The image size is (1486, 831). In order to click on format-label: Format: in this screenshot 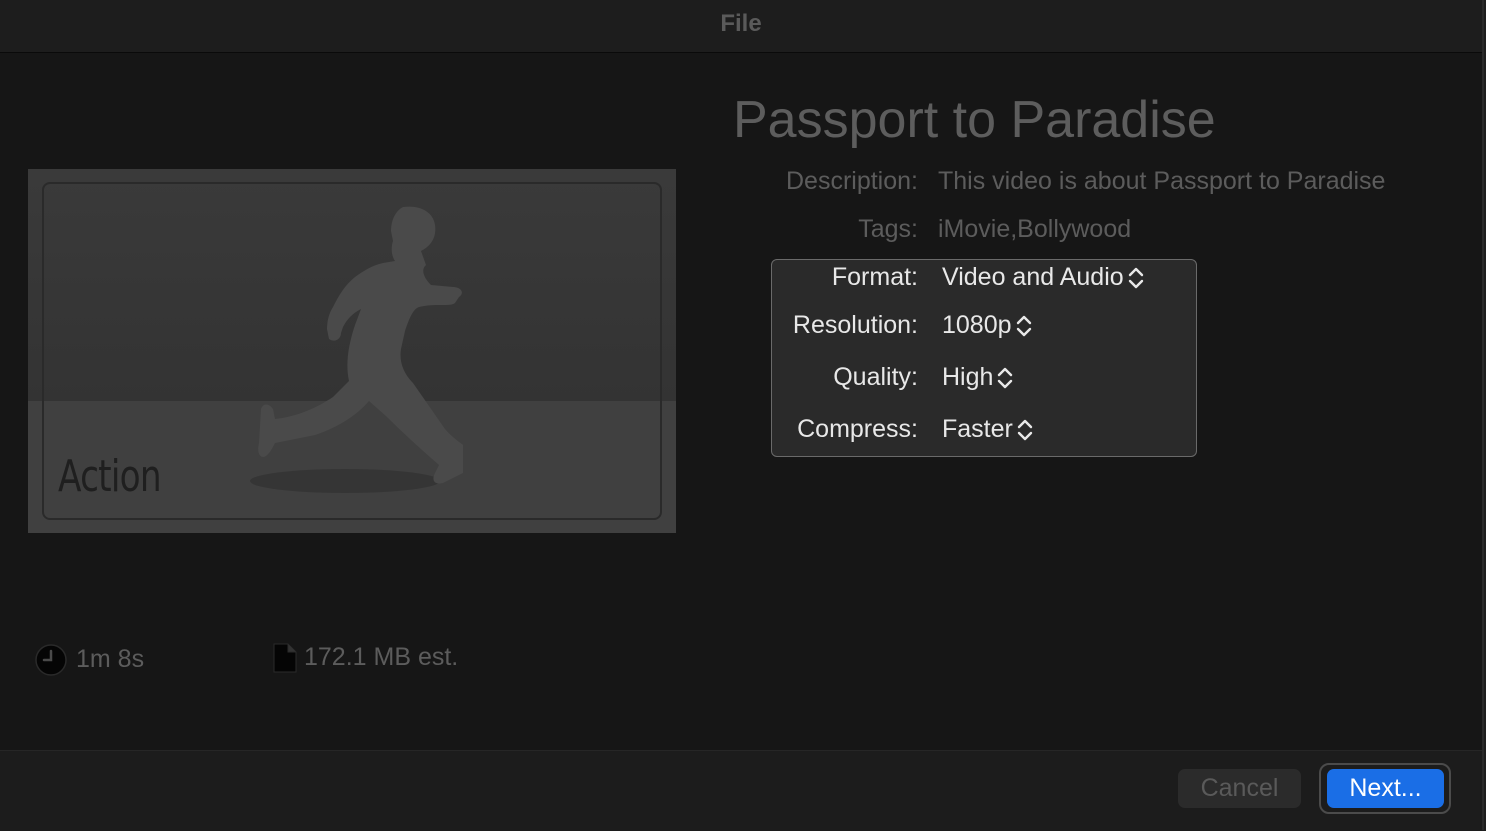, I will do `click(874, 277)`.